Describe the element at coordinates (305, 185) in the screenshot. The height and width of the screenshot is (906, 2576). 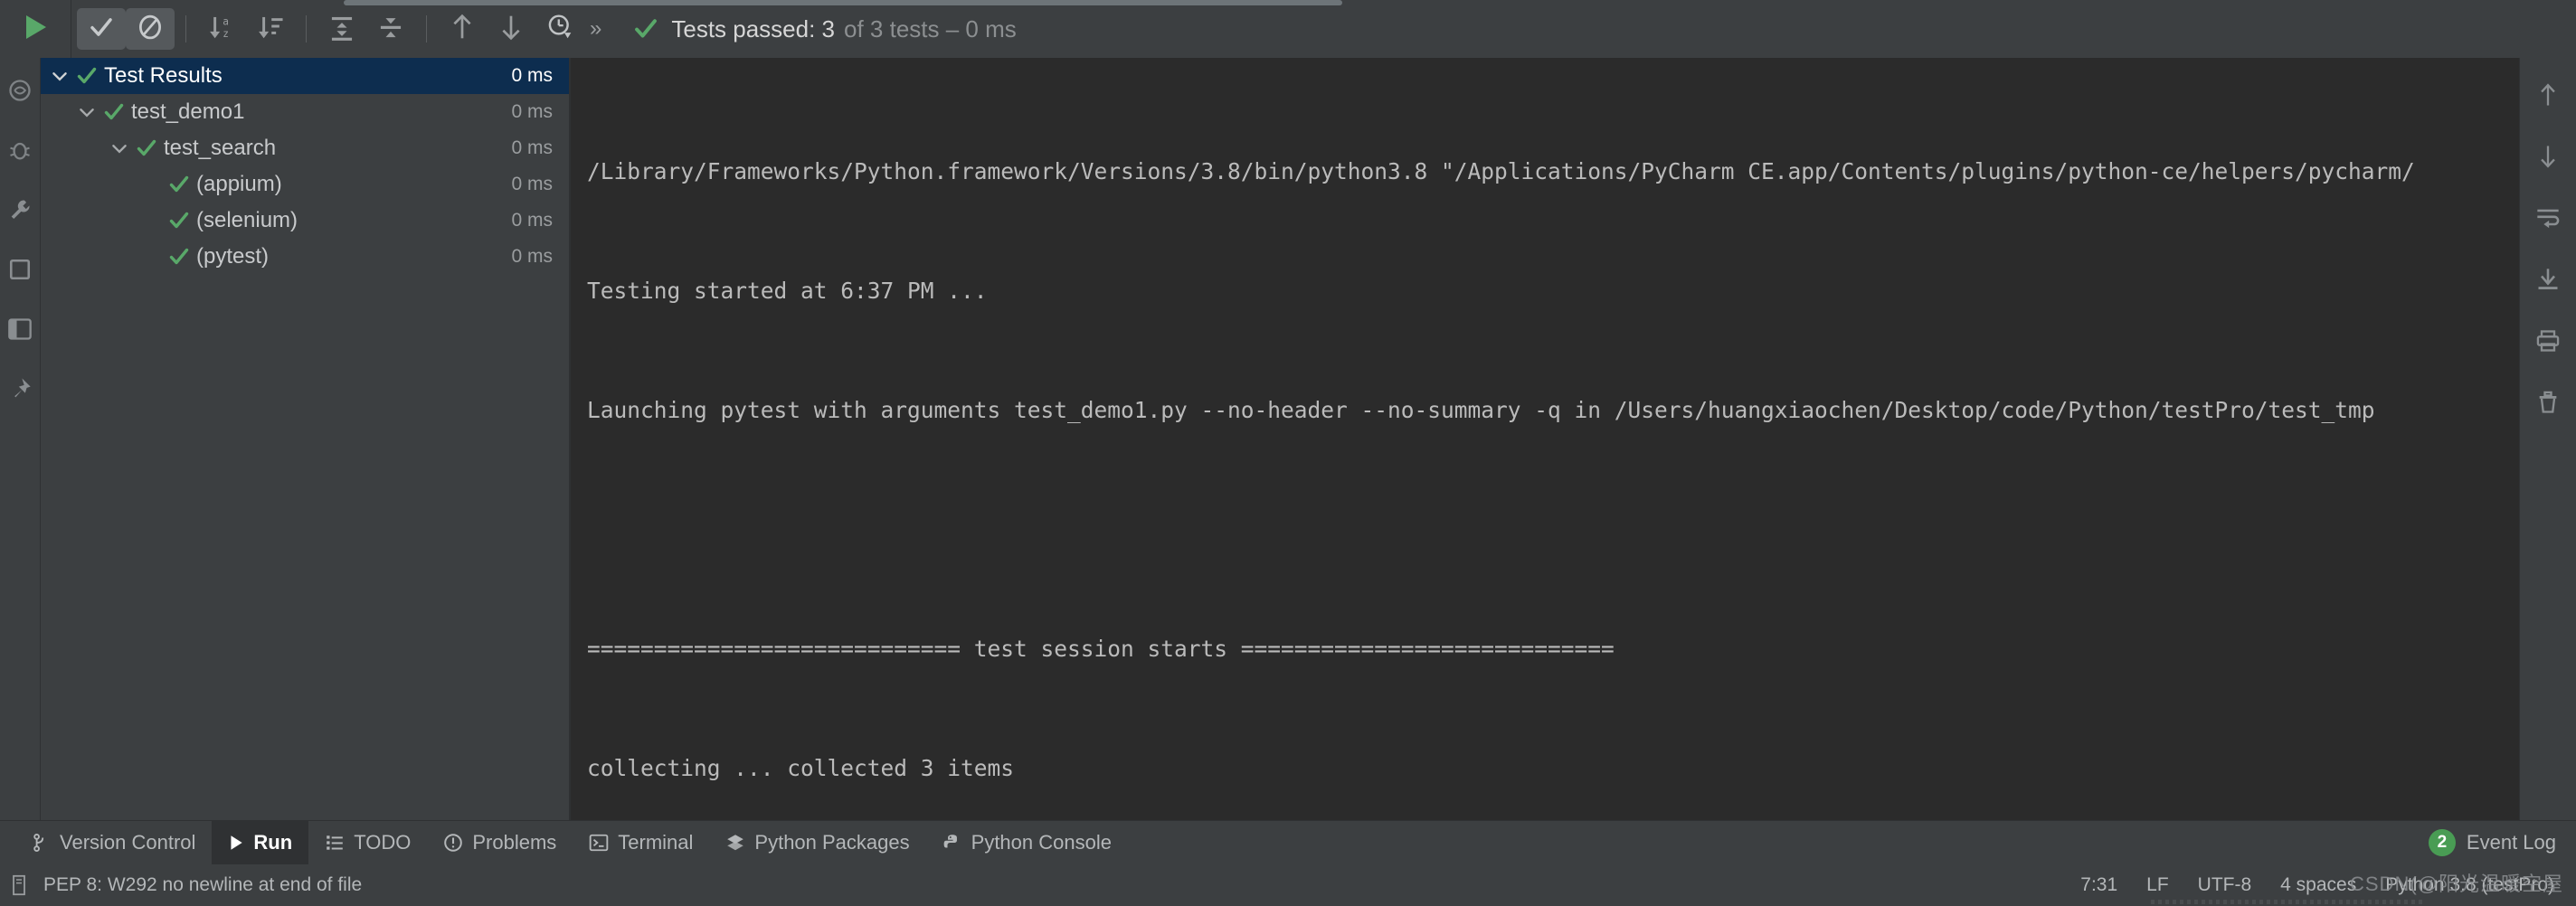
I see `tree-row: (appium) 0 ms` at that location.